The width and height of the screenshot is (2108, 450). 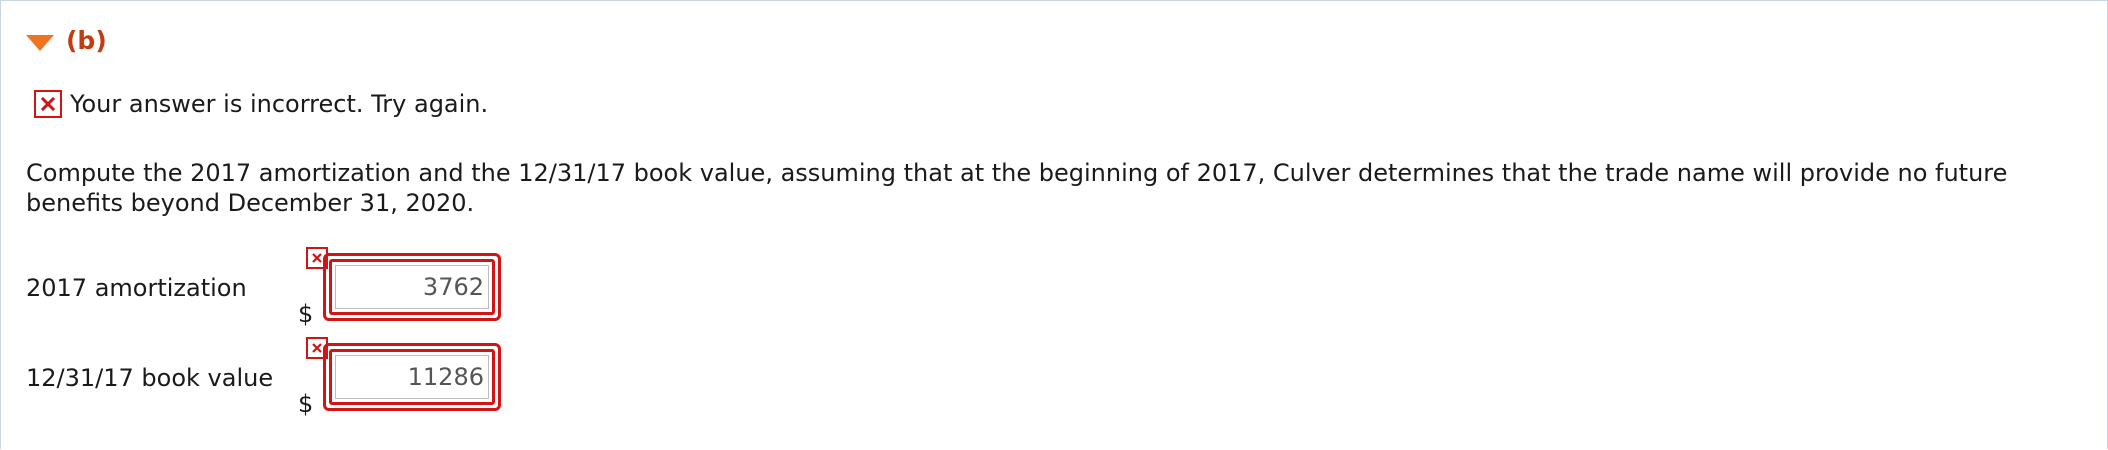 I want to click on amortization-input-frame, so click(x=412, y=287).